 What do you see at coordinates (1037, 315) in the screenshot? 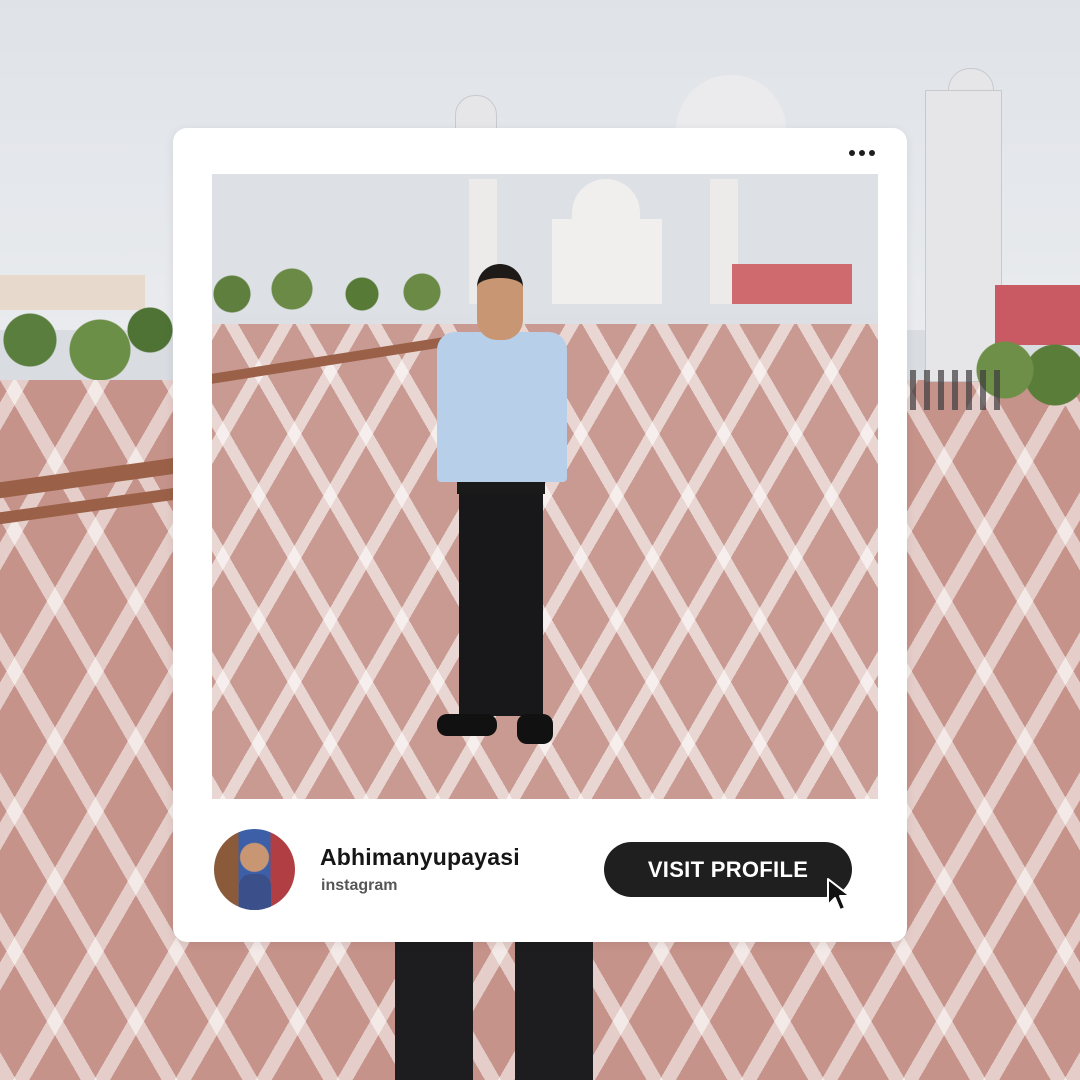
I see `background-red-building` at bounding box center [1037, 315].